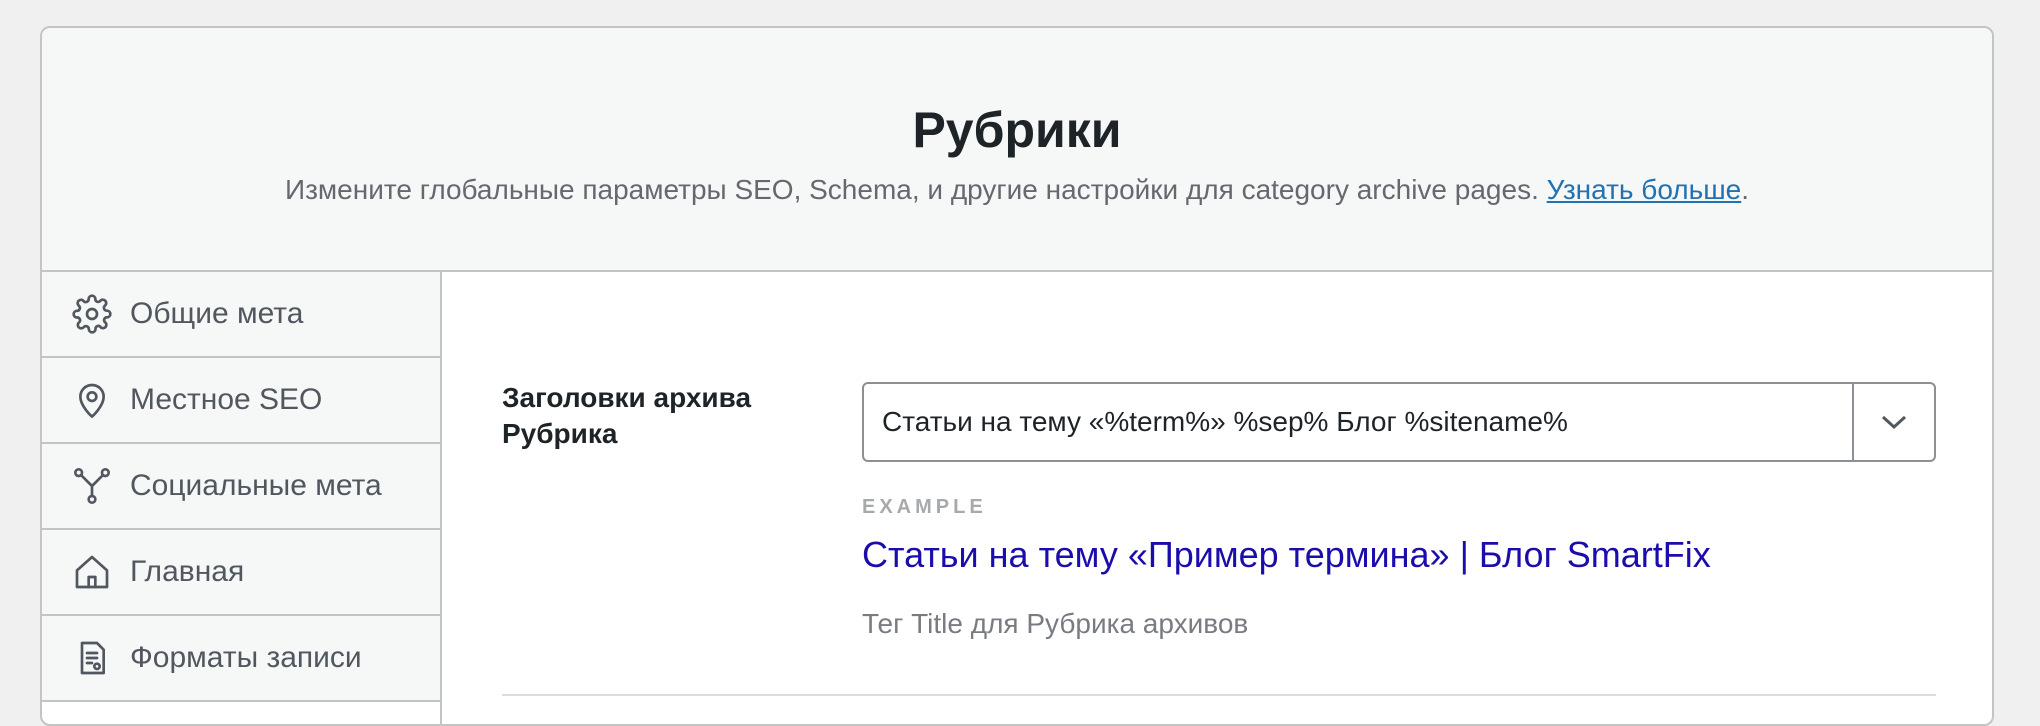 This screenshot has width=2040, height=726. I want to click on field-help-text: Тег Title для Рубрика архивов, so click(1055, 623).